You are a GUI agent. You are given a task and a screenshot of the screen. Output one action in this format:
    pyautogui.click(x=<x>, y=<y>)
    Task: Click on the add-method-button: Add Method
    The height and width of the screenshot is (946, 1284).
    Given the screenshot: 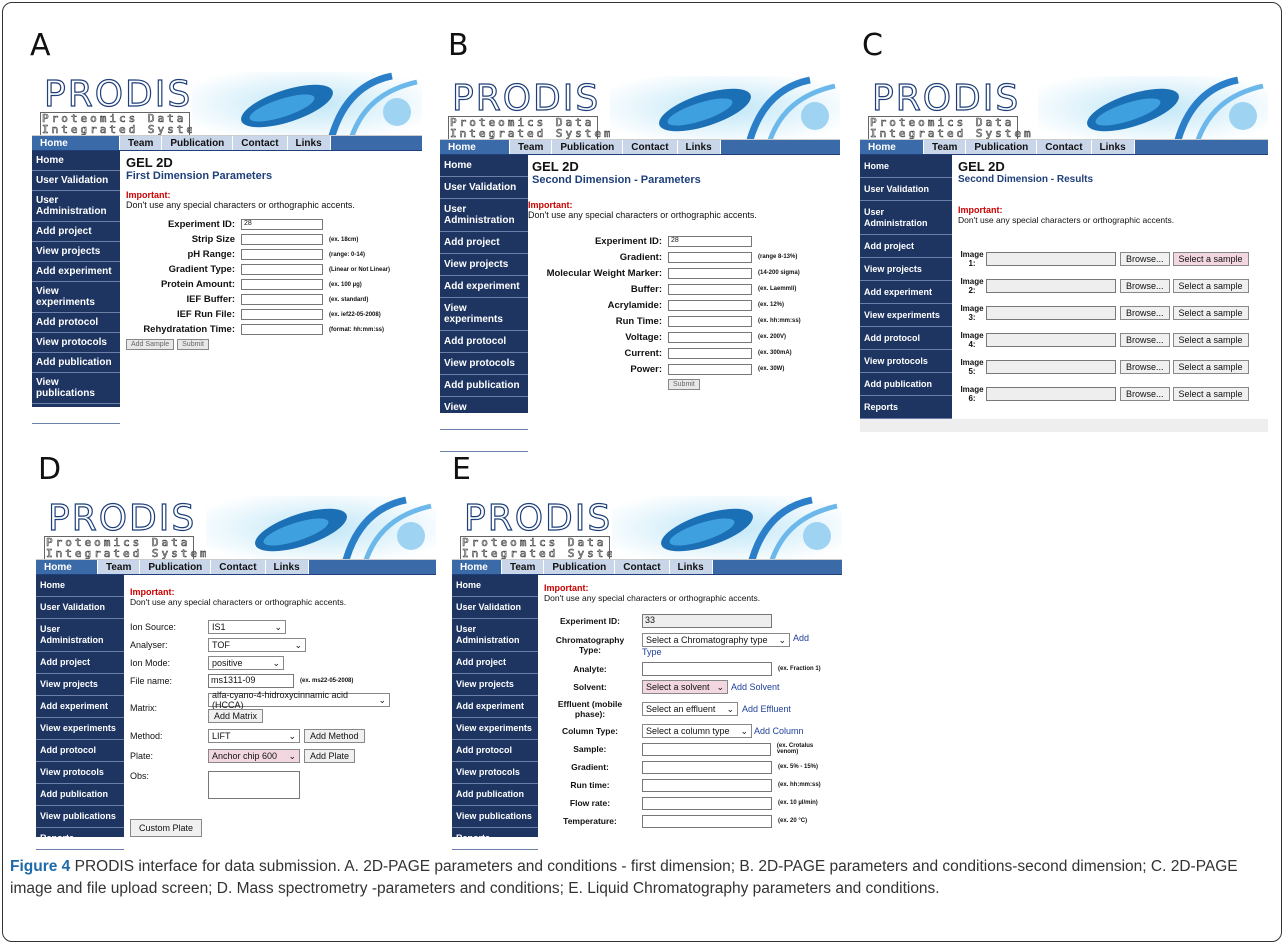 What is the action you would take?
    pyautogui.click(x=334, y=736)
    